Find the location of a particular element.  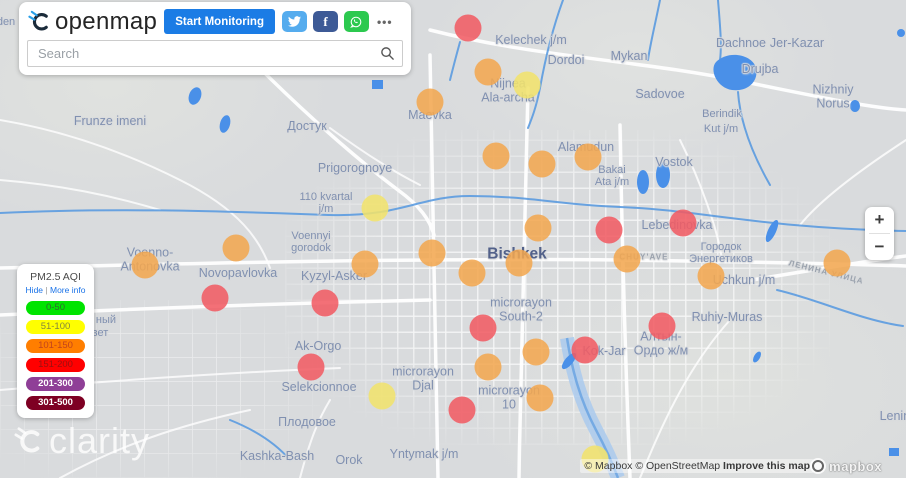

openmap-logo: openmap is located at coordinates (92, 21).